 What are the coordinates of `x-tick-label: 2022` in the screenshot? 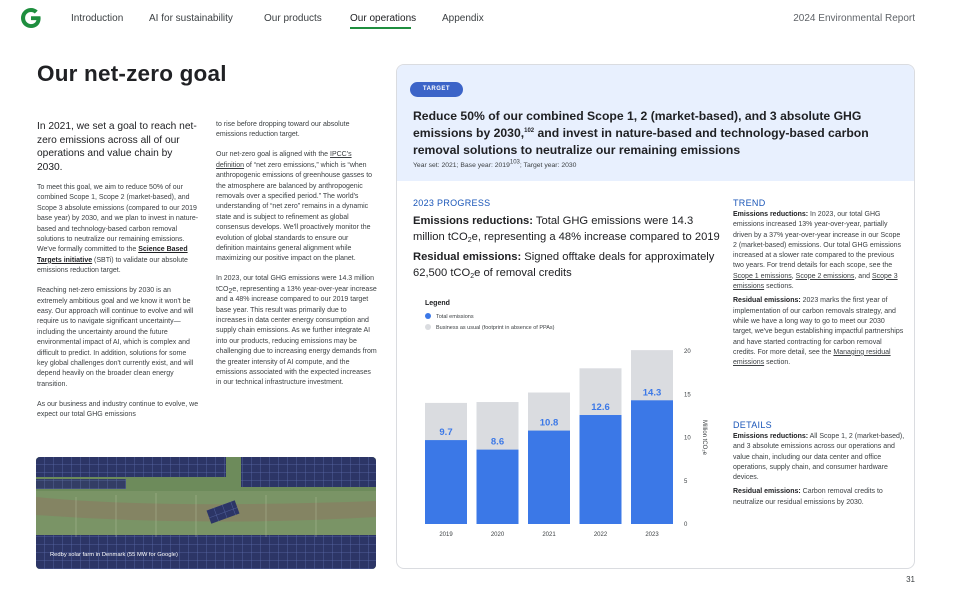 It's located at (601, 535).